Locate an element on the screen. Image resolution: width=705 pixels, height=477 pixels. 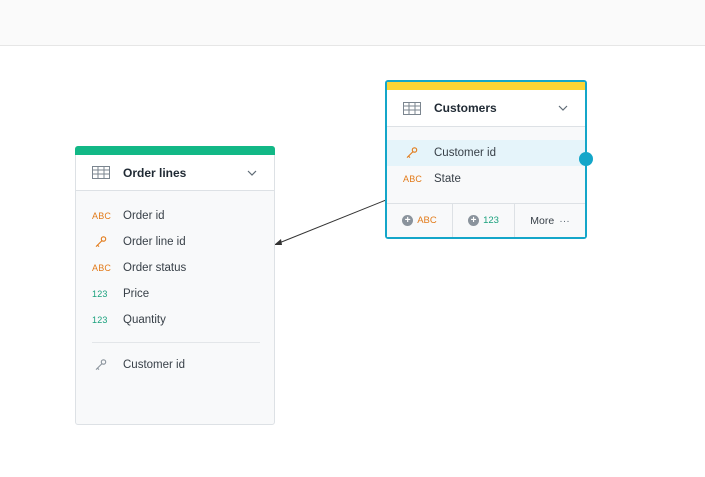
card-header: Customers is located at coordinates (486, 108).